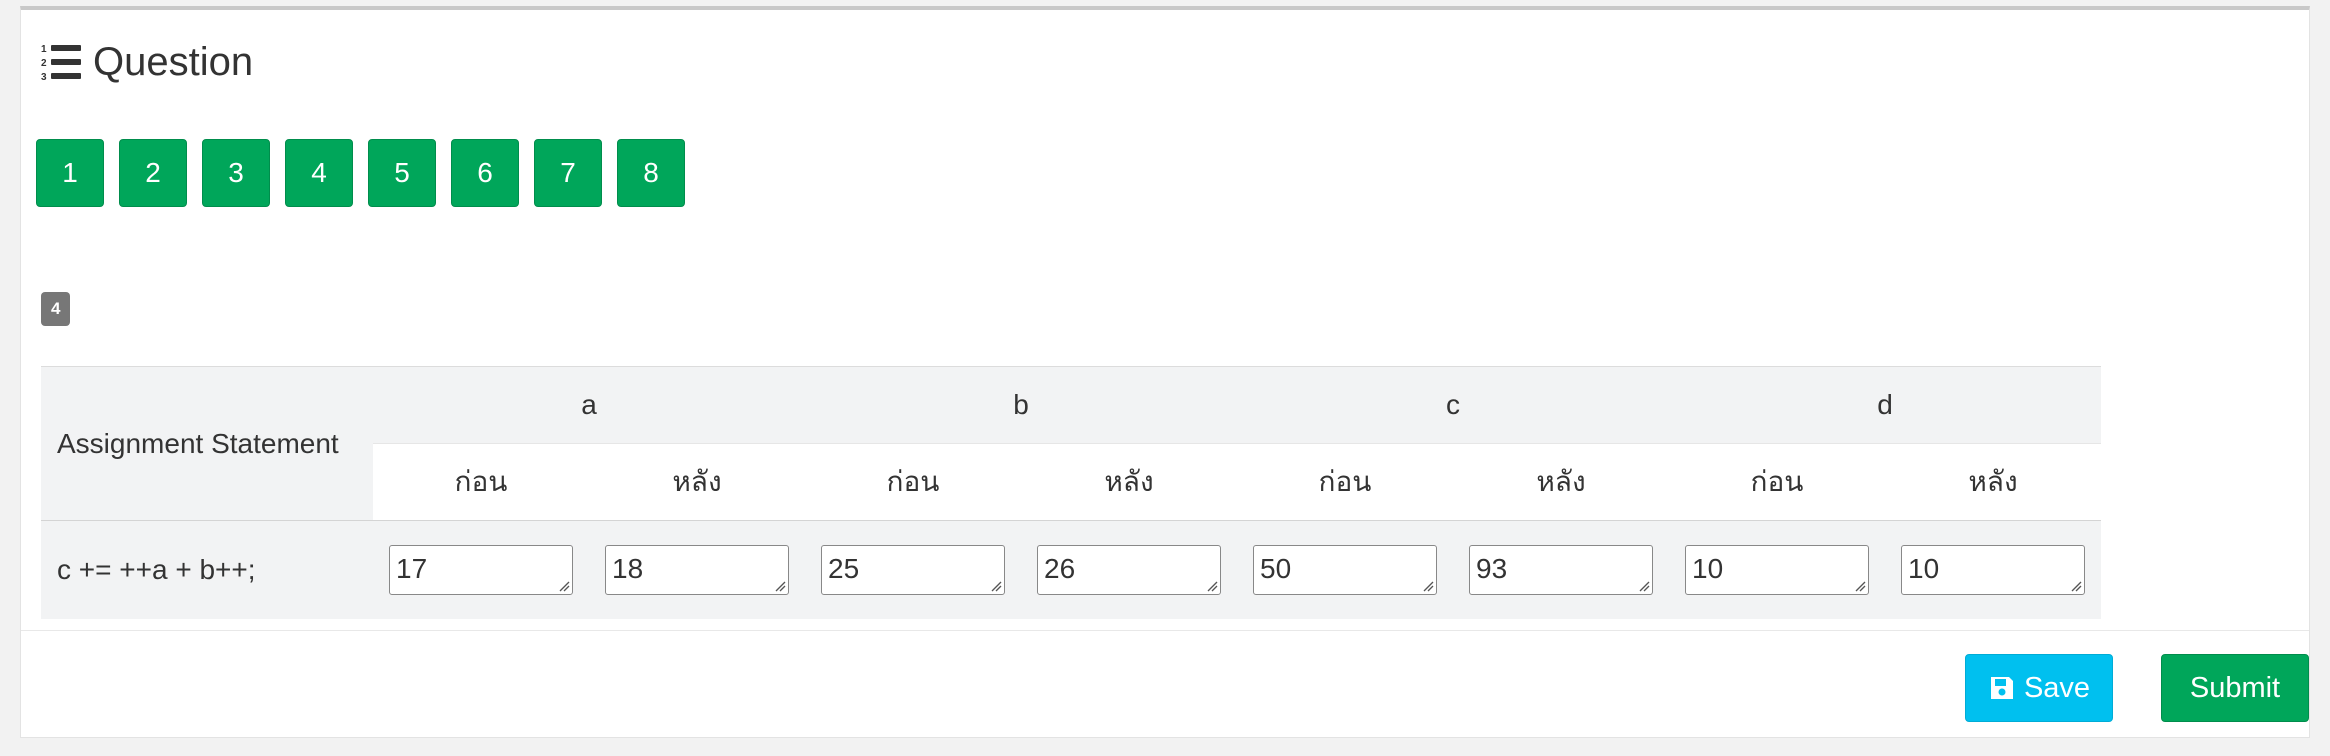  I want to click on submit-button: Submit, so click(2235, 688).